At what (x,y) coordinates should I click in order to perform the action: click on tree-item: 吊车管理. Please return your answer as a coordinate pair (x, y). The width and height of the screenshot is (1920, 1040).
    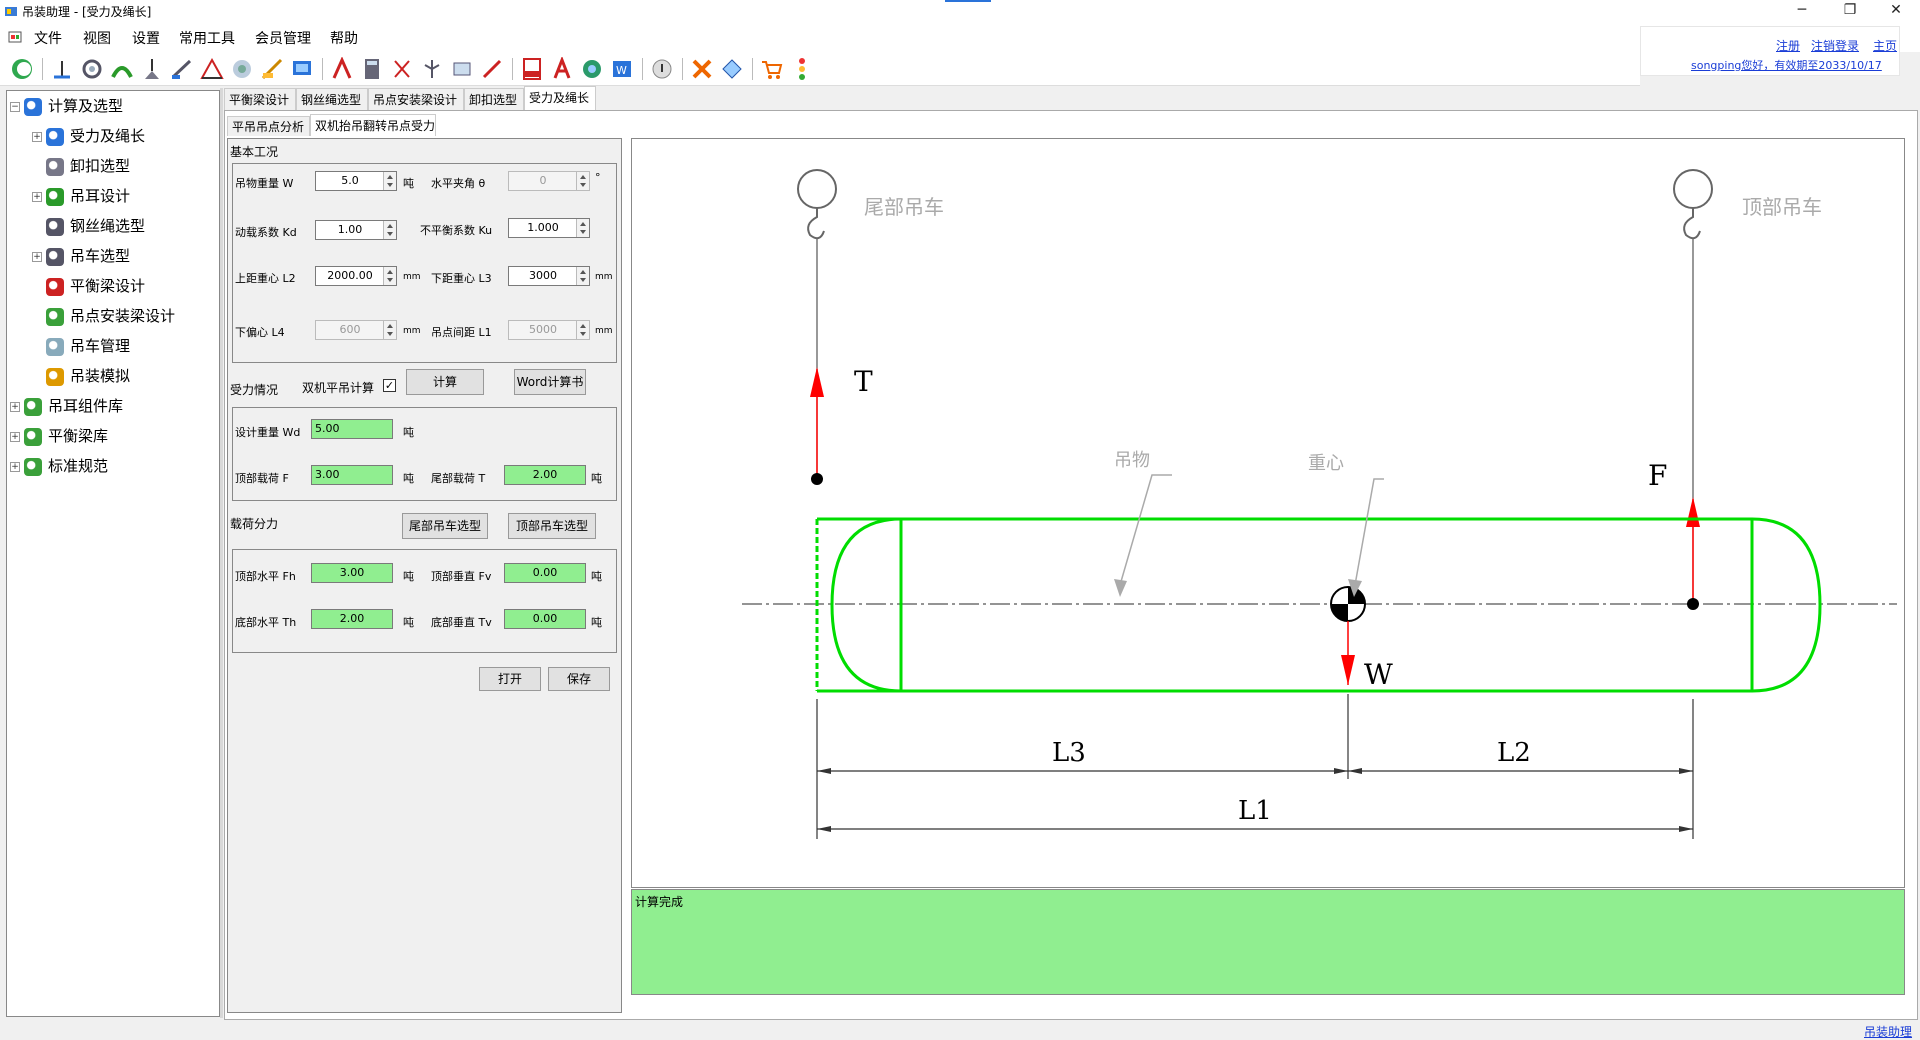
    Looking at the image, I should click on (81, 346).